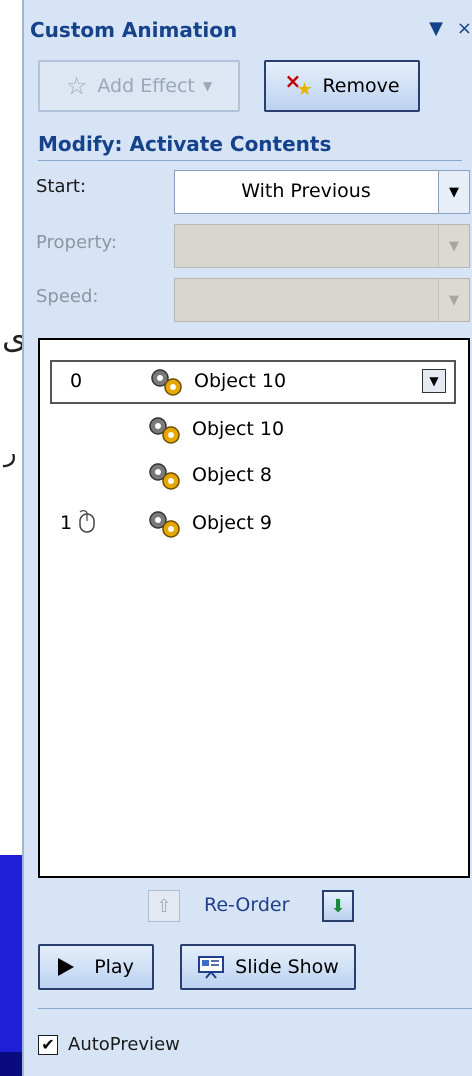 This screenshot has height=1076, width=472. Describe the element at coordinates (464, 28) in the screenshot. I see `pane-close-icon: ×` at that location.